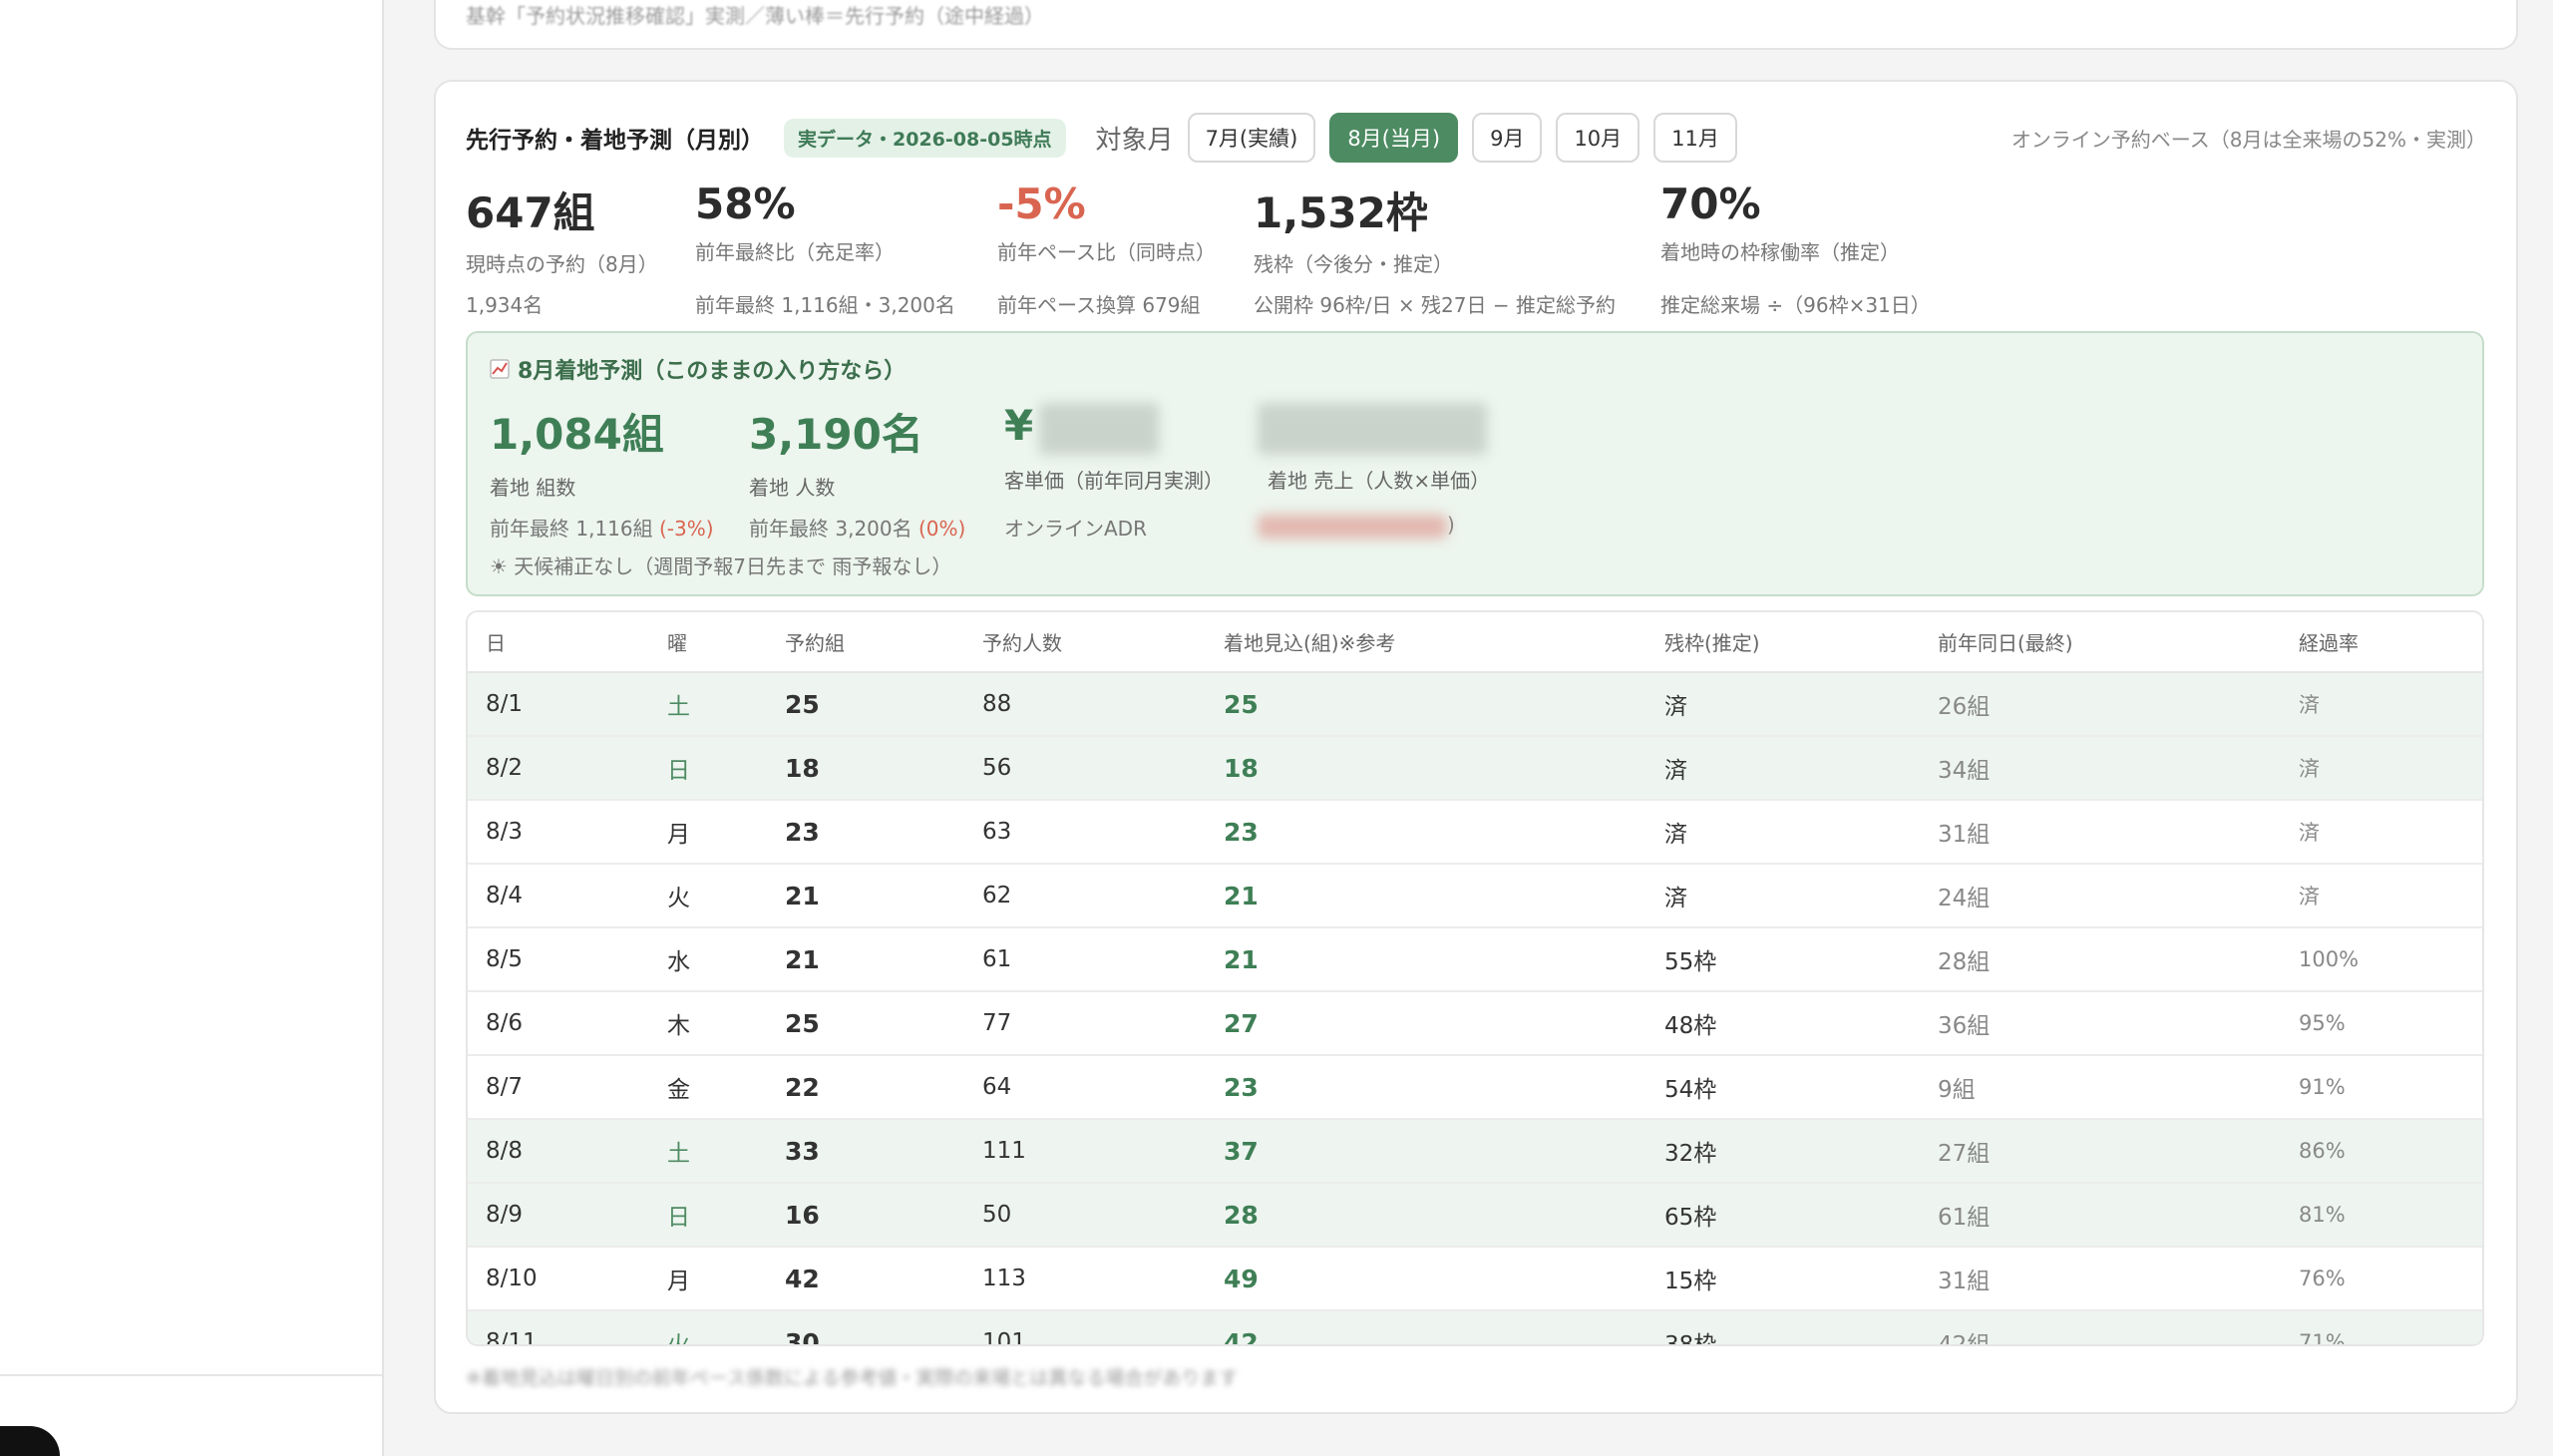  I want to click on header-landing-estimate: 着地見込(組)※参考, so click(1426, 642).